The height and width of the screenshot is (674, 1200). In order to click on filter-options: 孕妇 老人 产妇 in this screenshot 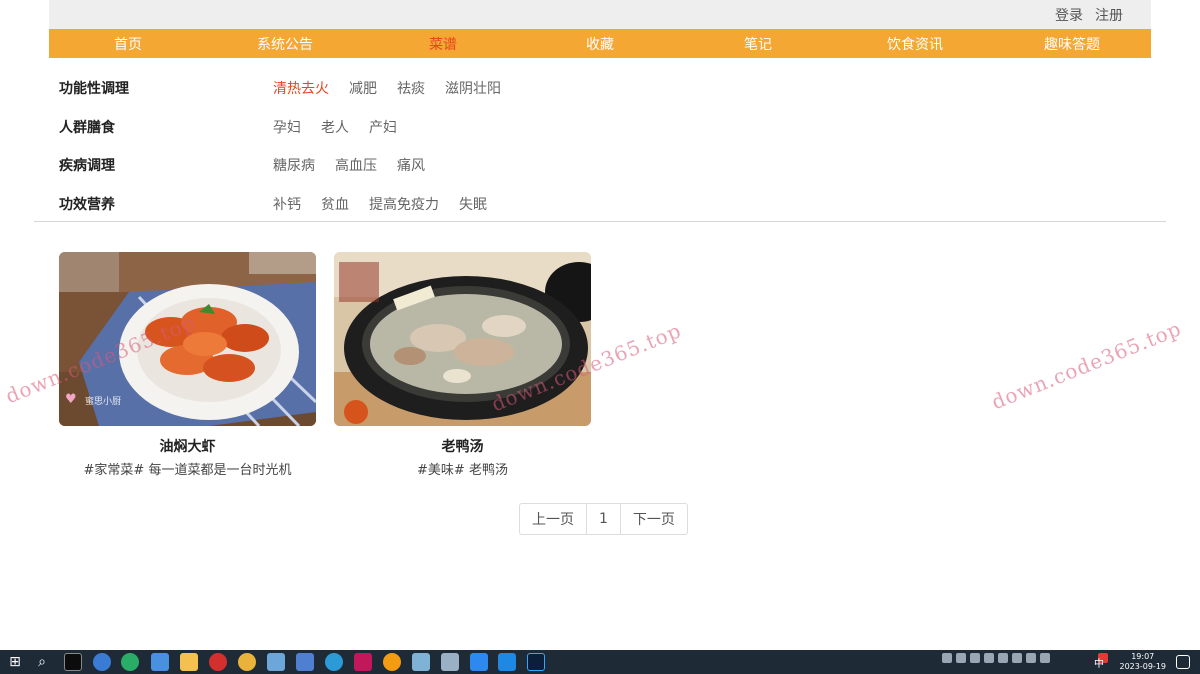, I will do `click(335, 127)`.